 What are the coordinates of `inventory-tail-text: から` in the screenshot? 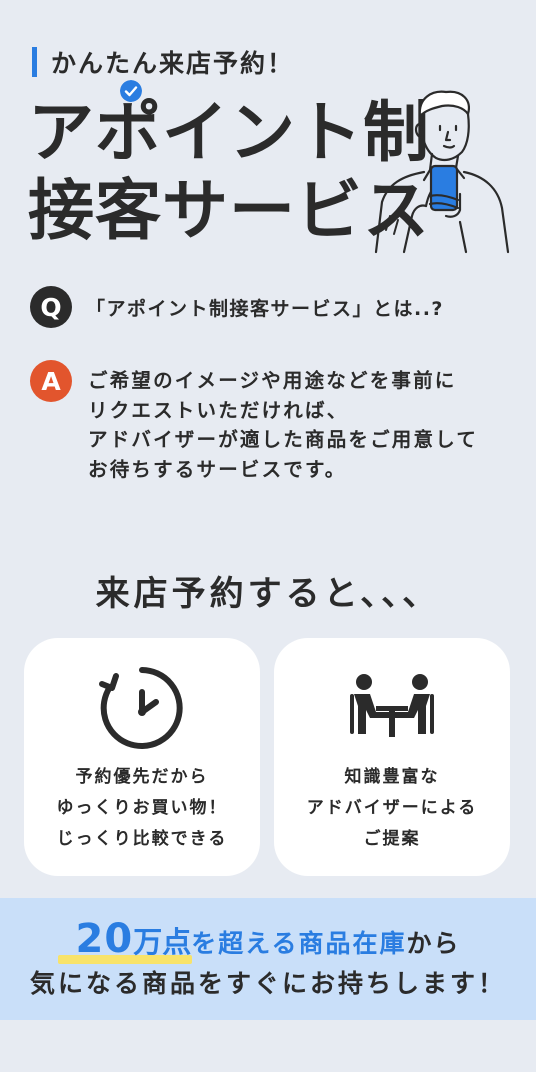 It's located at (433, 943).